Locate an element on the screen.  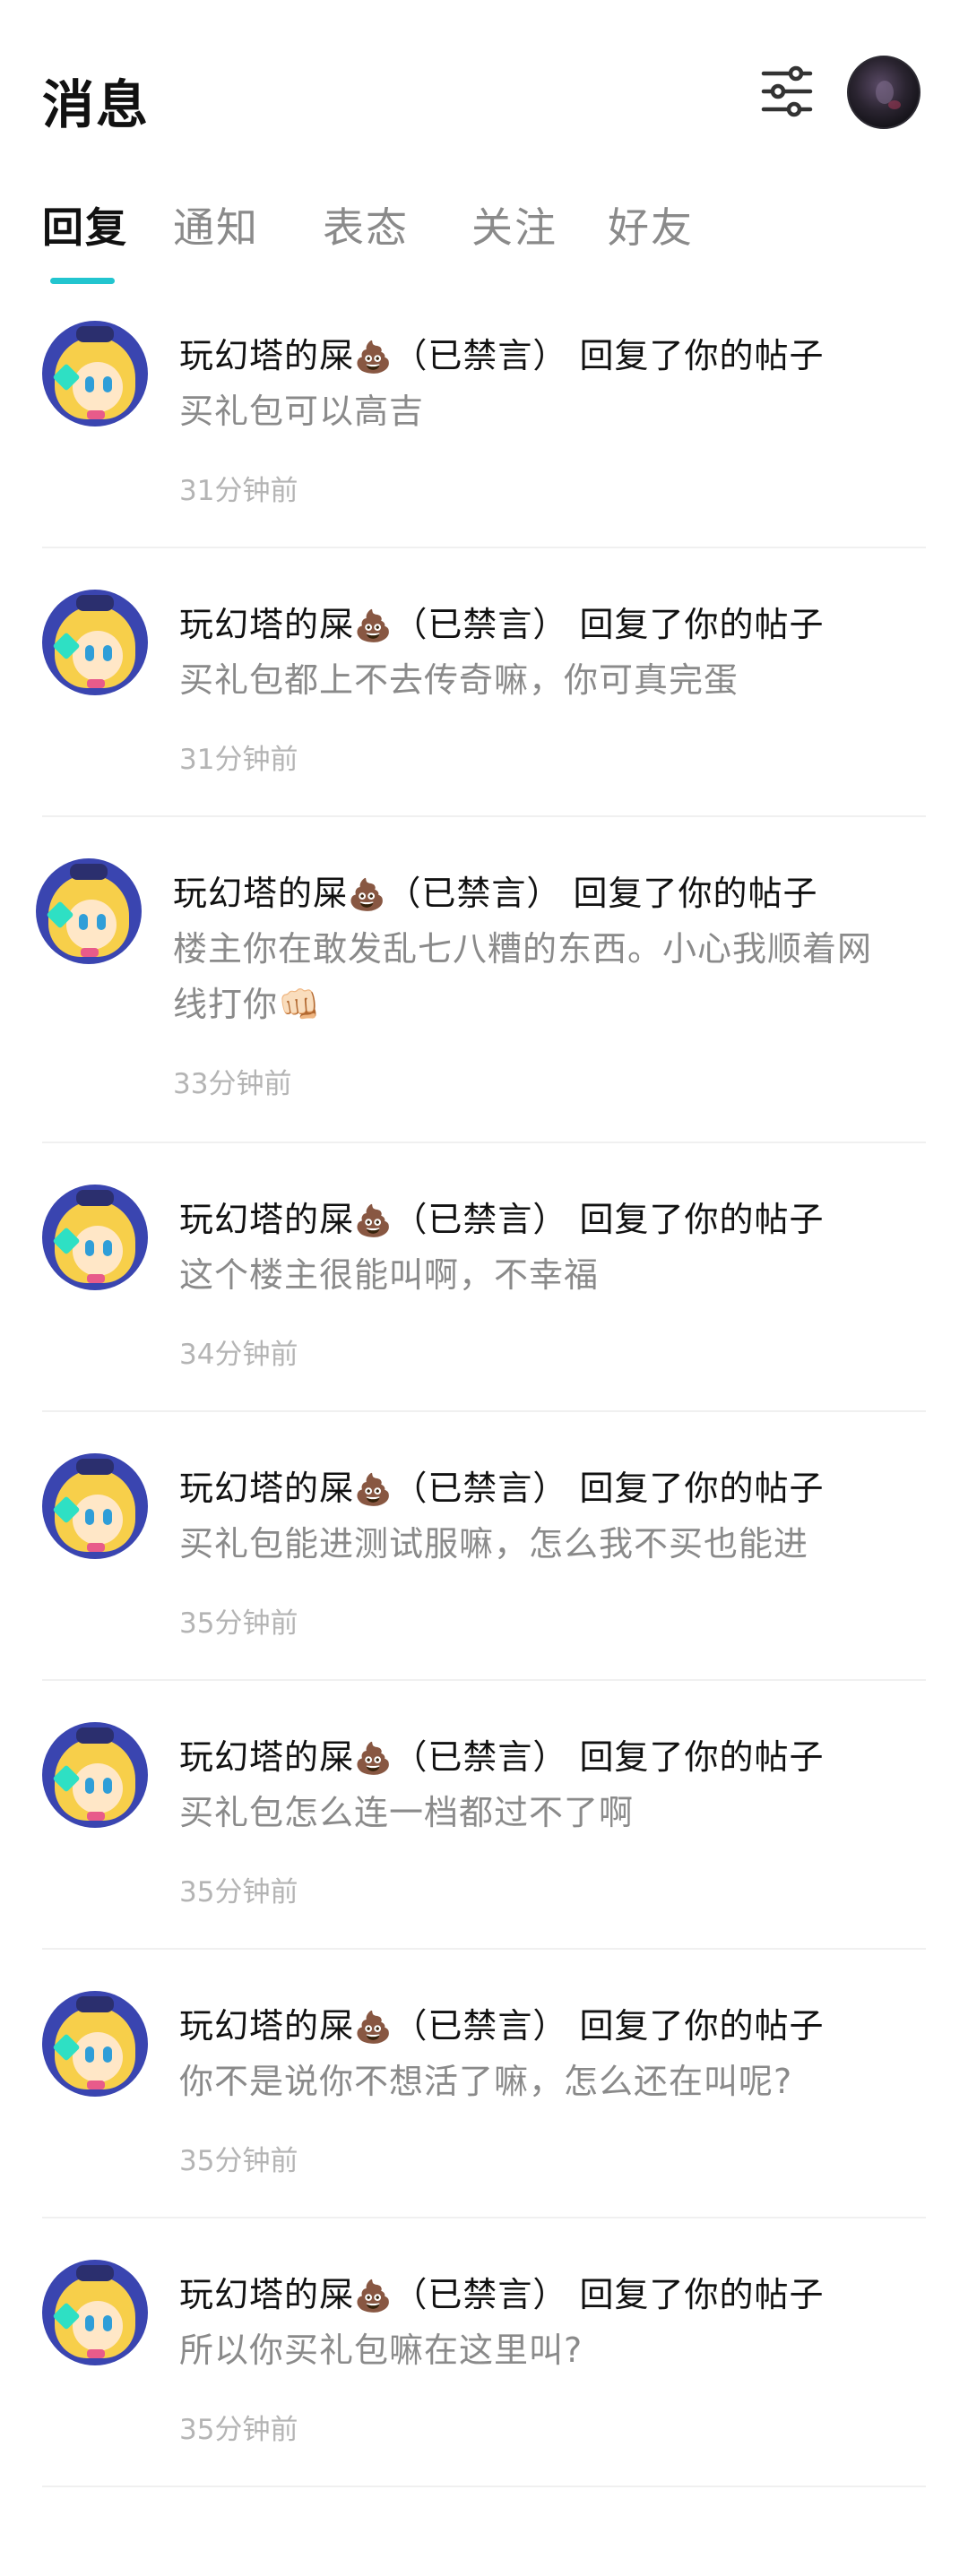
reply-content: 这个楼主很能叫啊，不幸福 is located at coordinates (389, 1275).